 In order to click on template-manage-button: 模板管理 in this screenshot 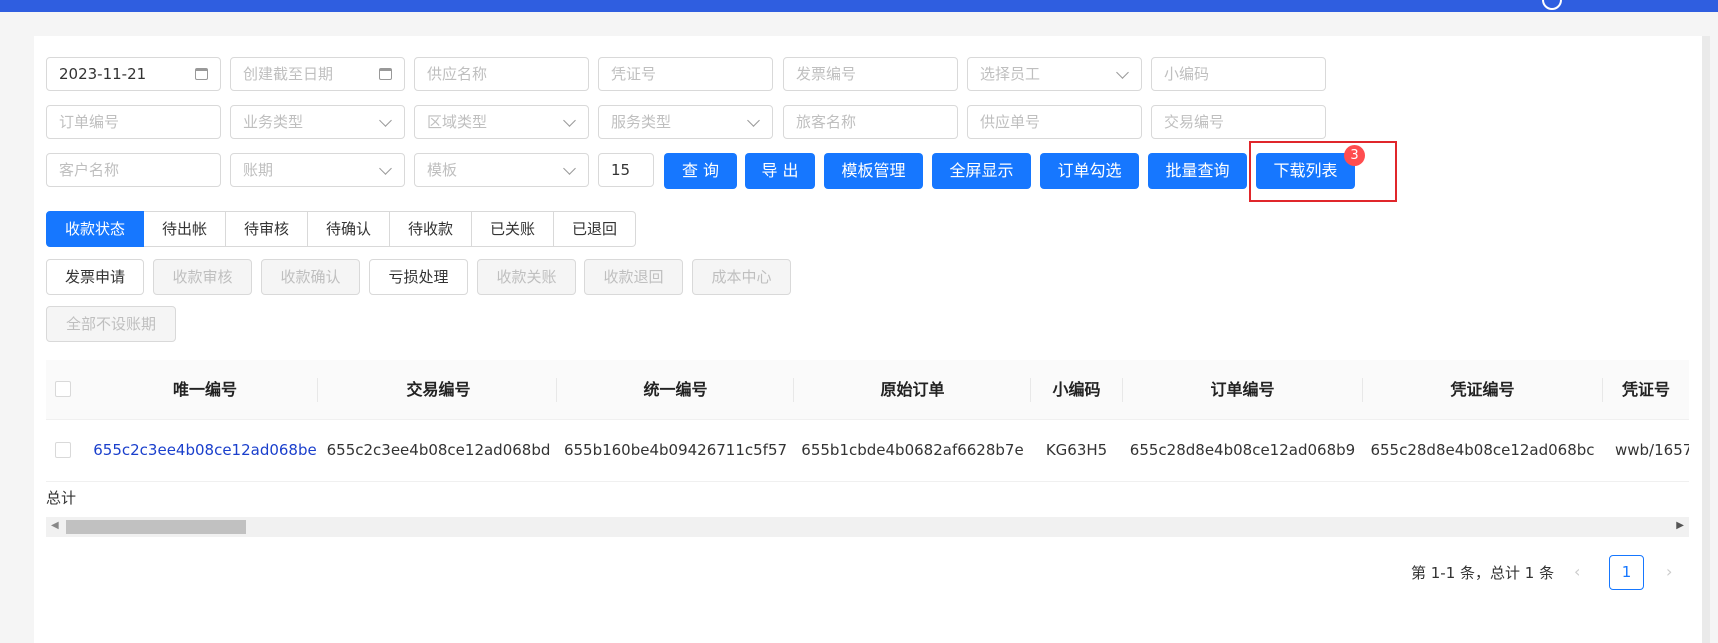, I will do `click(873, 171)`.